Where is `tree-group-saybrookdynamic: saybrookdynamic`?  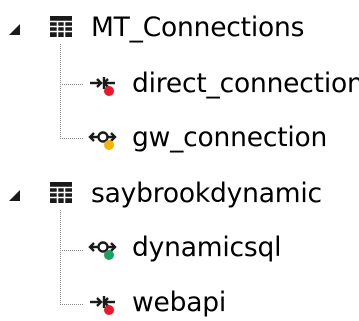
tree-group-saybrookdynamic: saybrookdynamic is located at coordinates (165, 194).